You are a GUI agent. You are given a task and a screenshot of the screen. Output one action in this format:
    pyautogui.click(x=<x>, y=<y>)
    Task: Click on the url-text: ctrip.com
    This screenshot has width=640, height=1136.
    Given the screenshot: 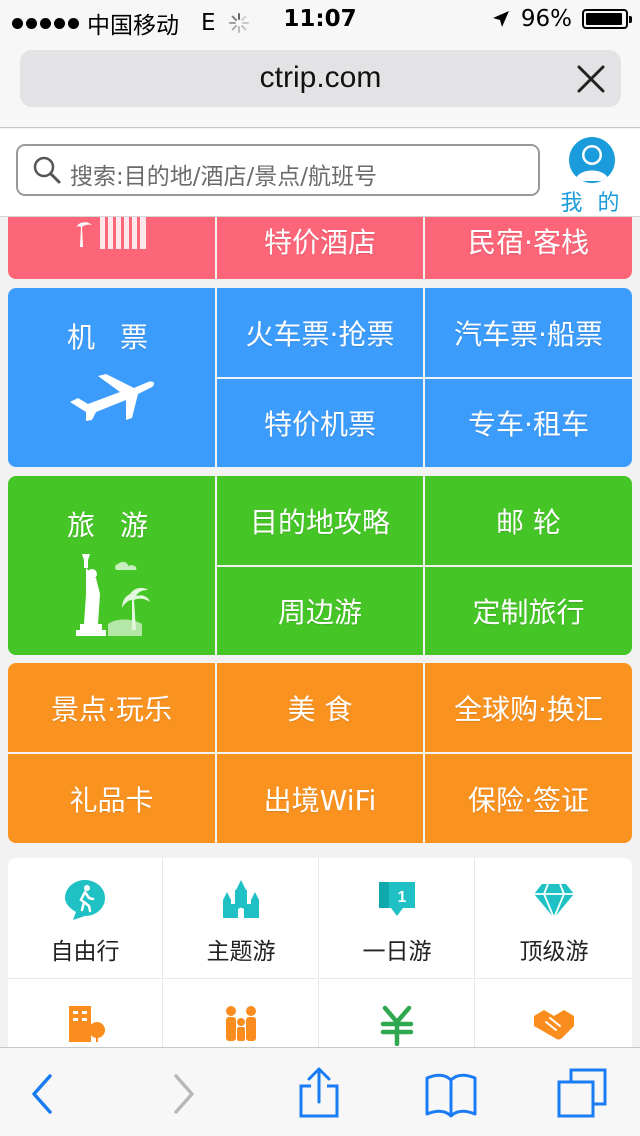 What is the action you would take?
    pyautogui.click(x=320, y=78)
    